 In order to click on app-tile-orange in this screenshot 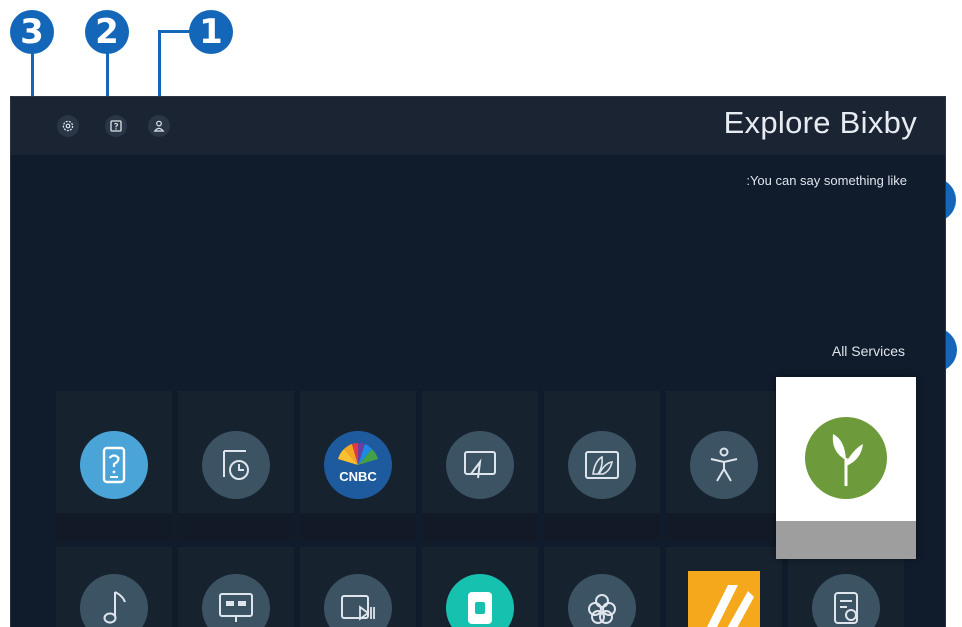, I will do `click(724, 587)`.